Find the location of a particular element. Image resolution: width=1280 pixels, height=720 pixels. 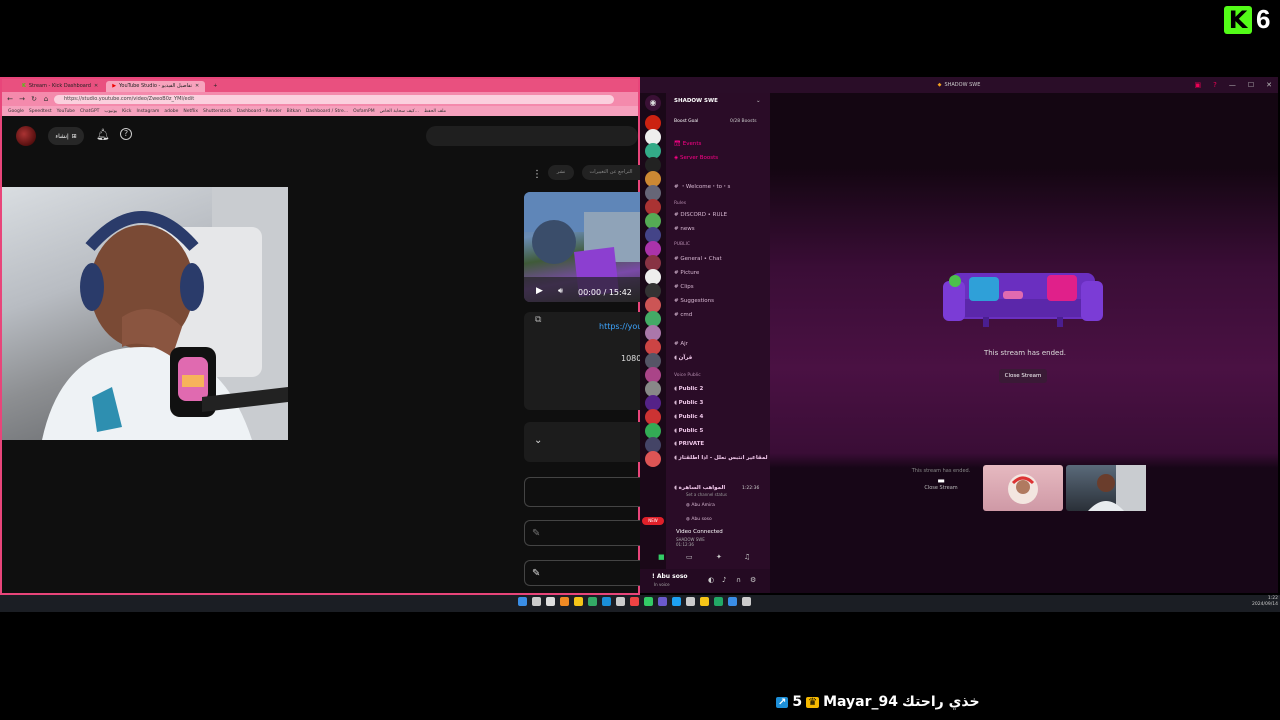

voice-member-abu-soso: ◍ Abu soso is located at coordinates (699, 519).